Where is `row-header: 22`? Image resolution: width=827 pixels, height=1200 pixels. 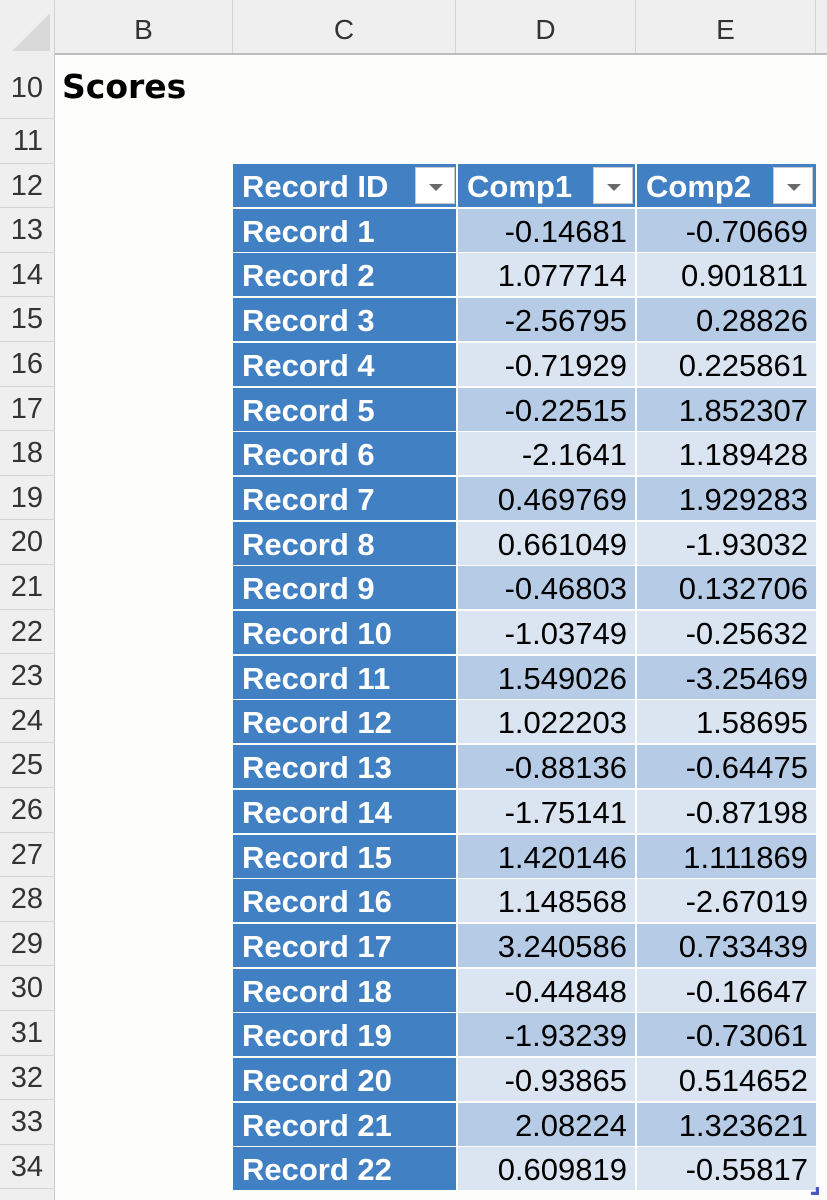 row-header: 22 is located at coordinates (27, 632).